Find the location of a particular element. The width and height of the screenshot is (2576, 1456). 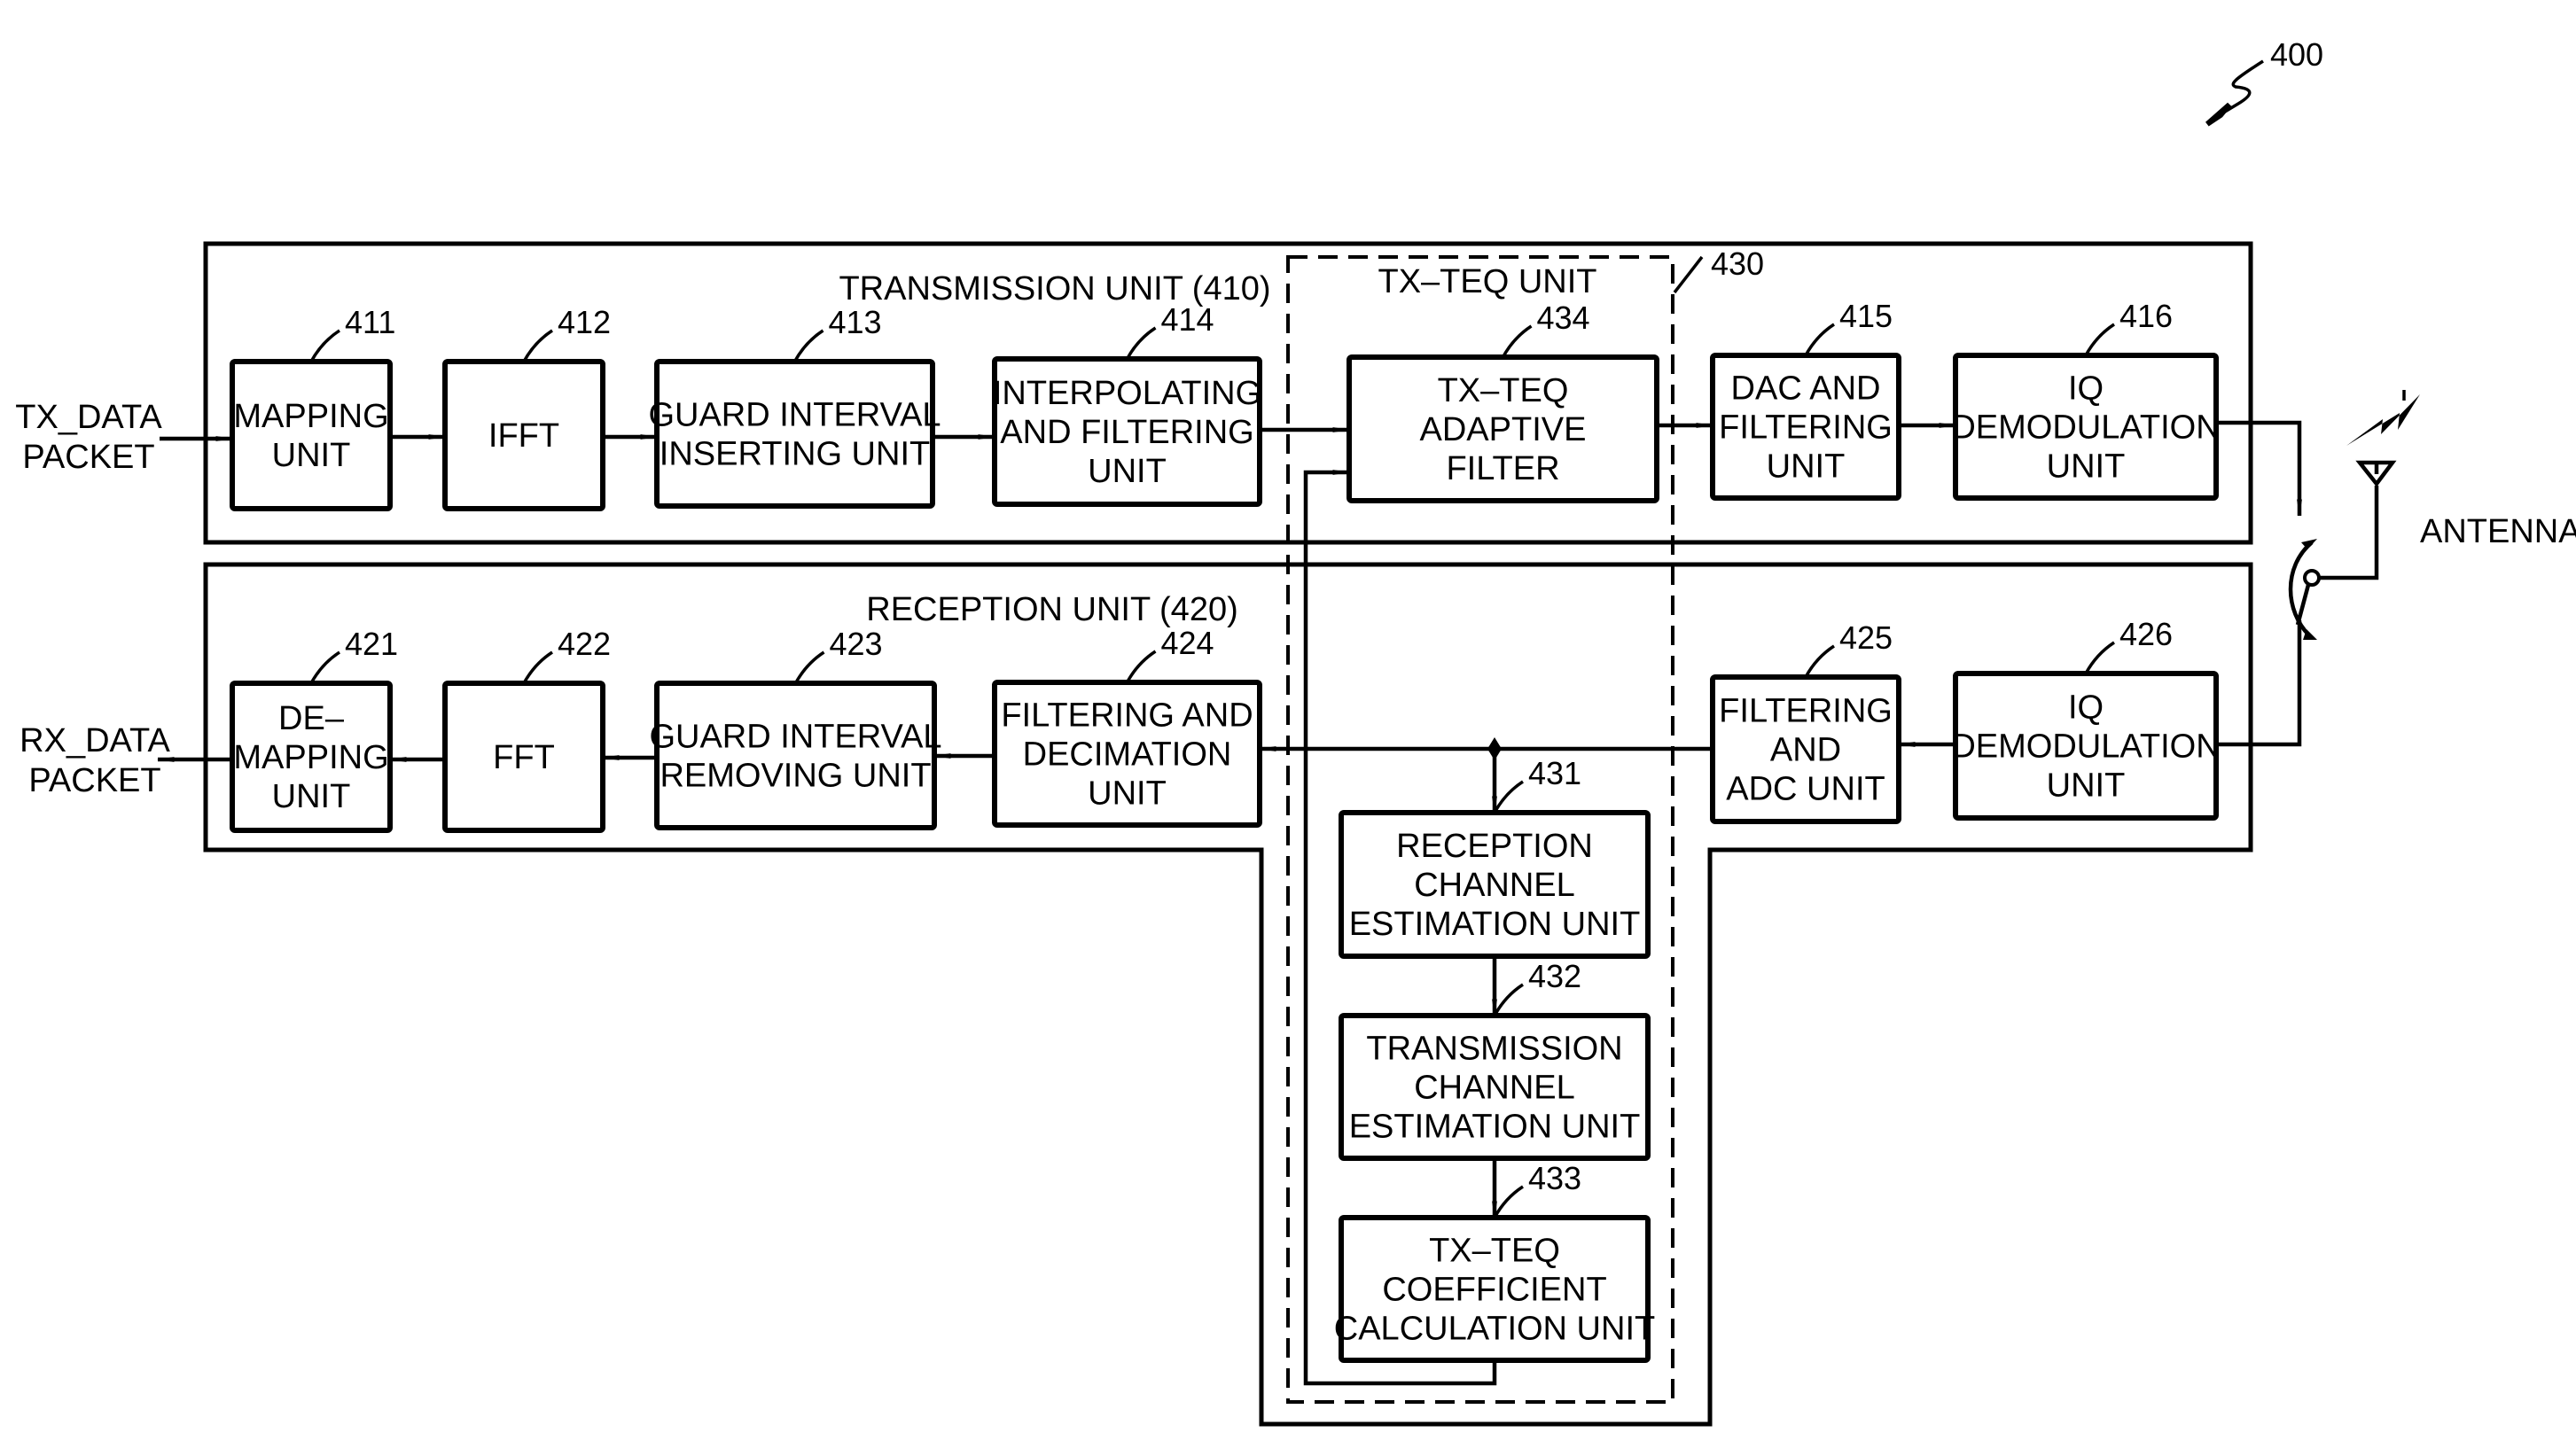

block-415: DAC ANDFILTERINGUNIT 415 is located at coordinates (1805, 399).